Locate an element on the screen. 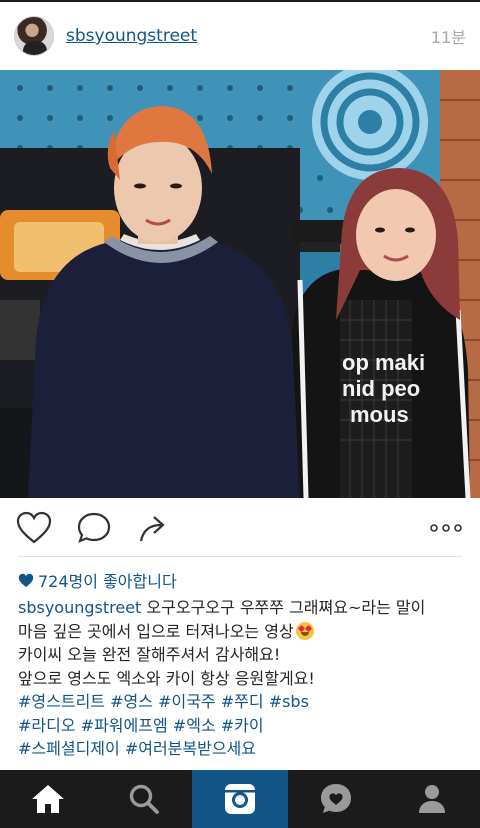  post-header: sbsyoungstreet 11분 is located at coordinates (240, 36).